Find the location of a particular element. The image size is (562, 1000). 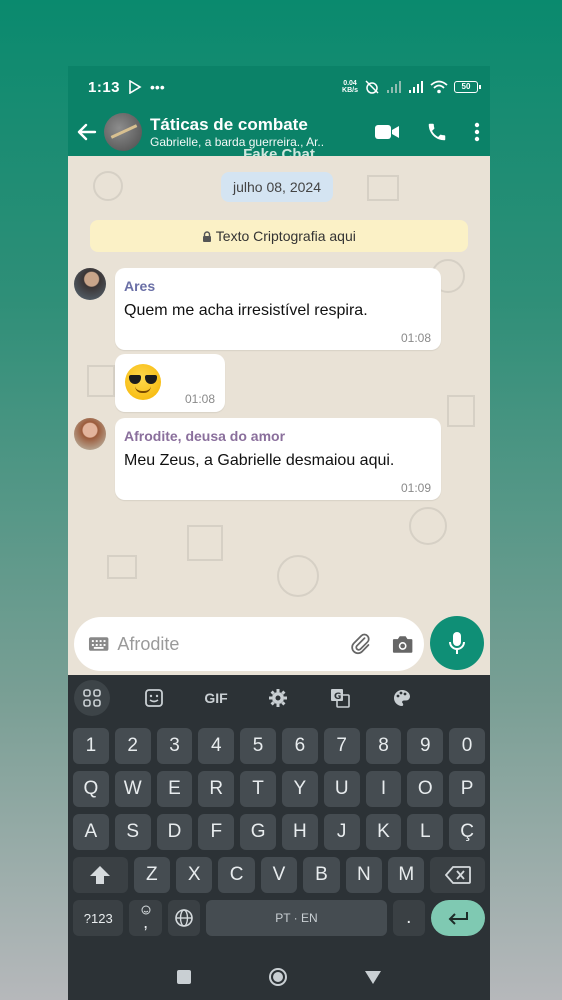

home-icon is located at coordinates (278, 977).